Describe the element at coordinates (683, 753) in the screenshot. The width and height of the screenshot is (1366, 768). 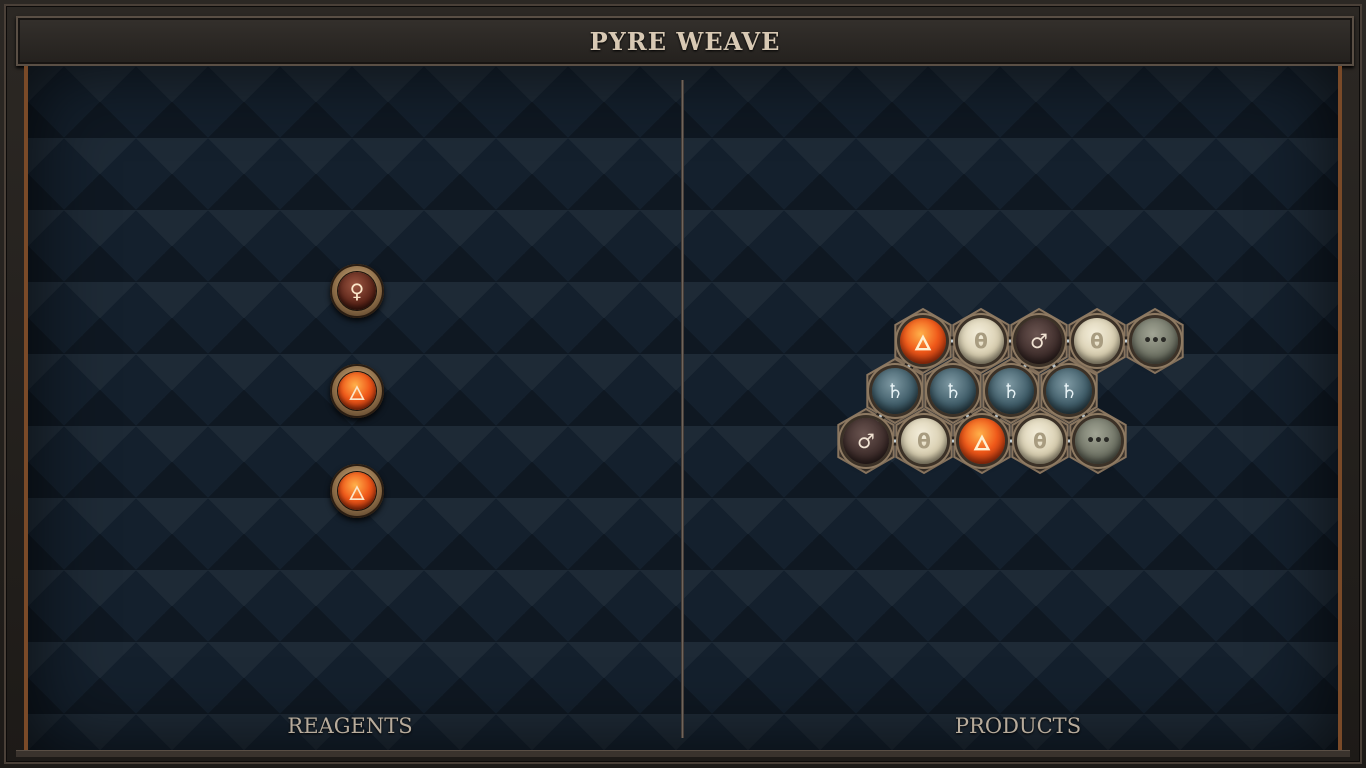
I see `bottom-frame` at that location.